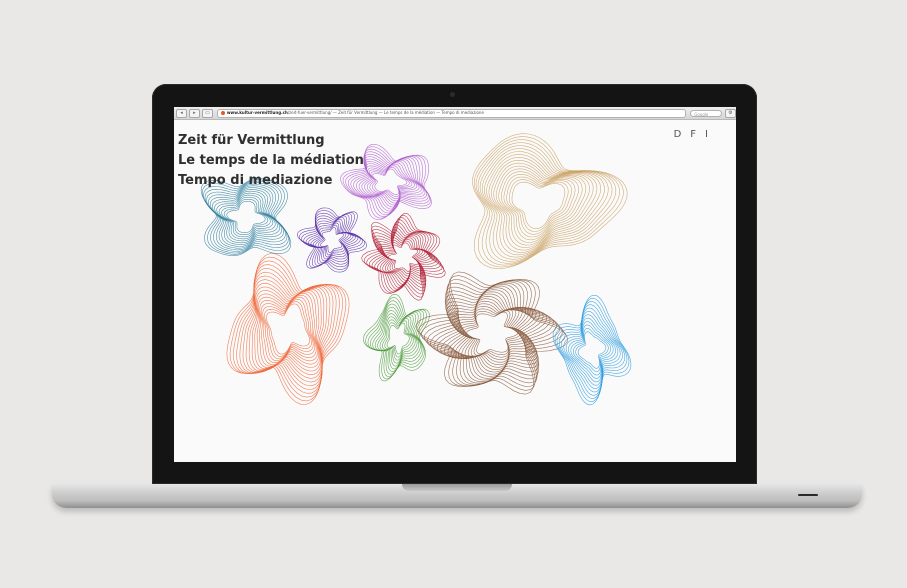  What do you see at coordinates (255, 180) in the screenshot?
I see `title-italian: Tempo di mediazione` at bounding box center [255, 180].